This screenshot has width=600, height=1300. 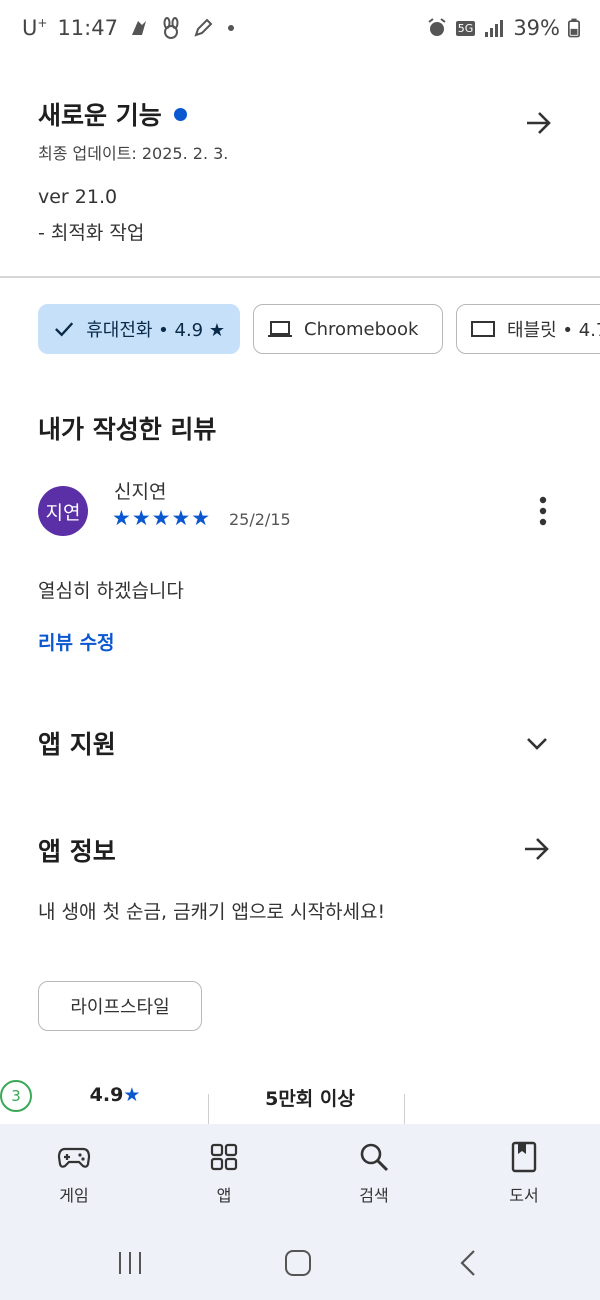 What do you see at coordinates (300, 29) in the screenshot?
I see `status-bar: U+ 11:47 5G 39%` at bounding box center [300, 29].